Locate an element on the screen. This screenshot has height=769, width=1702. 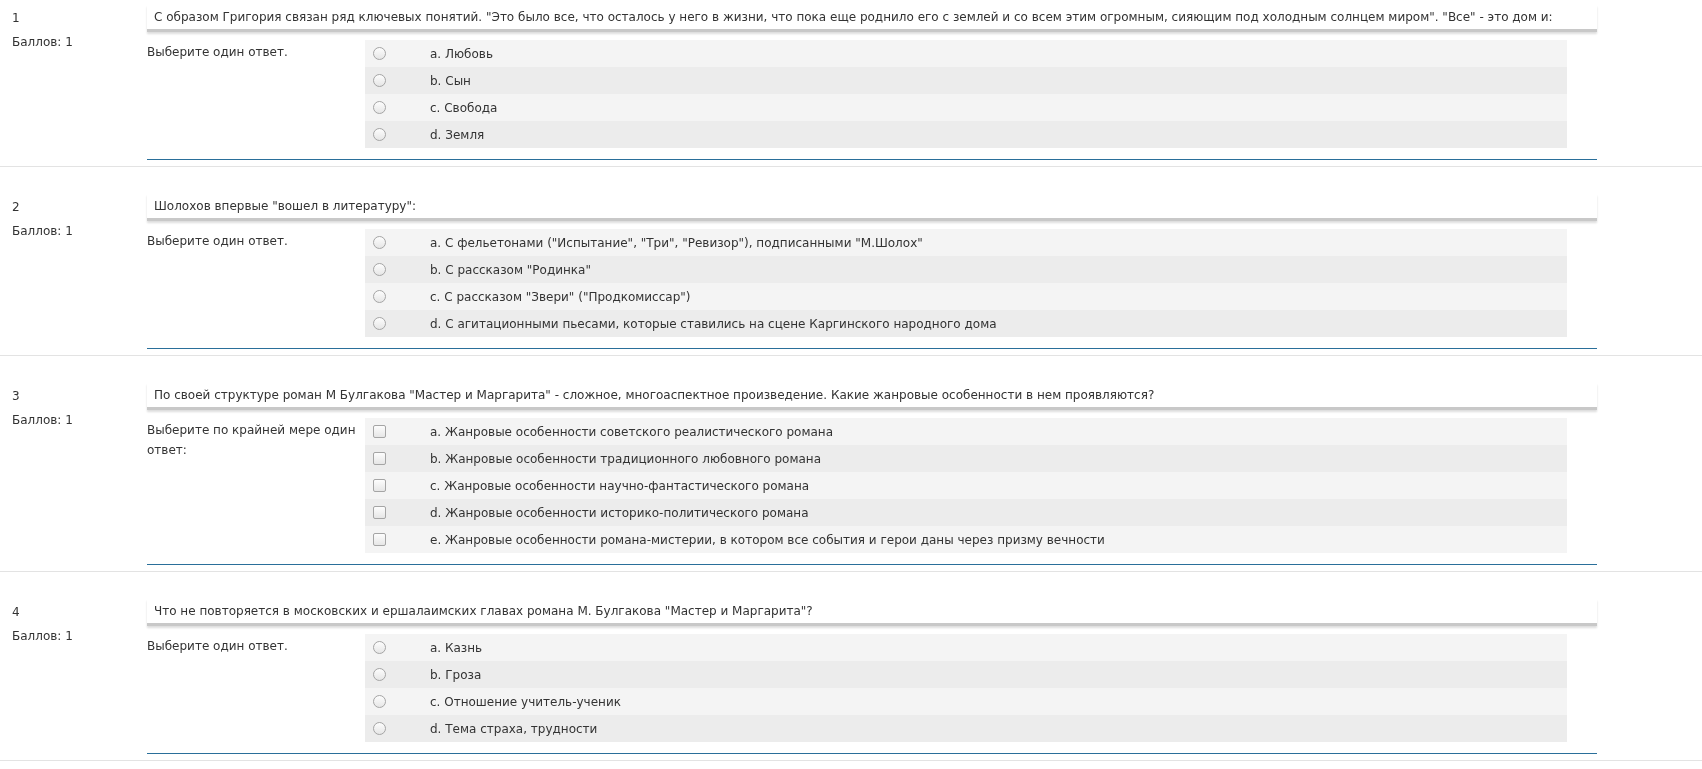
question-number: 1 is located at coordinates (16, 18).